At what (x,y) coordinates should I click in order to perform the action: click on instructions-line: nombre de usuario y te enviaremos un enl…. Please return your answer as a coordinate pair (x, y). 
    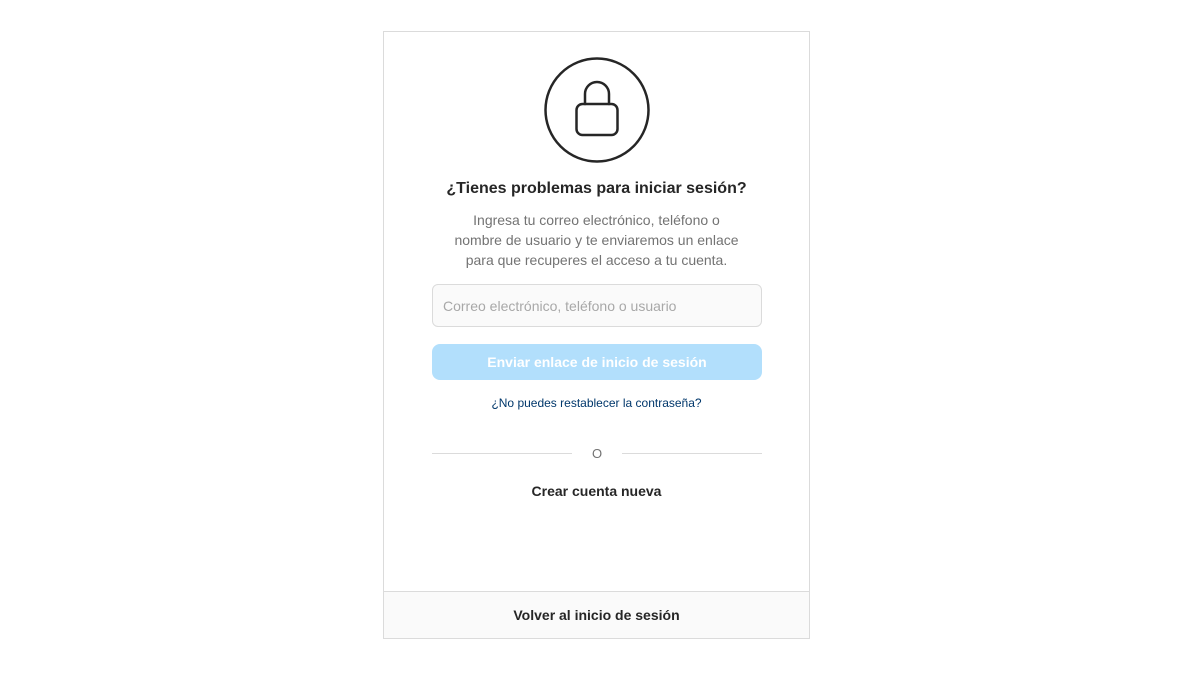
    Looking at the image, I should click on (596, 240).